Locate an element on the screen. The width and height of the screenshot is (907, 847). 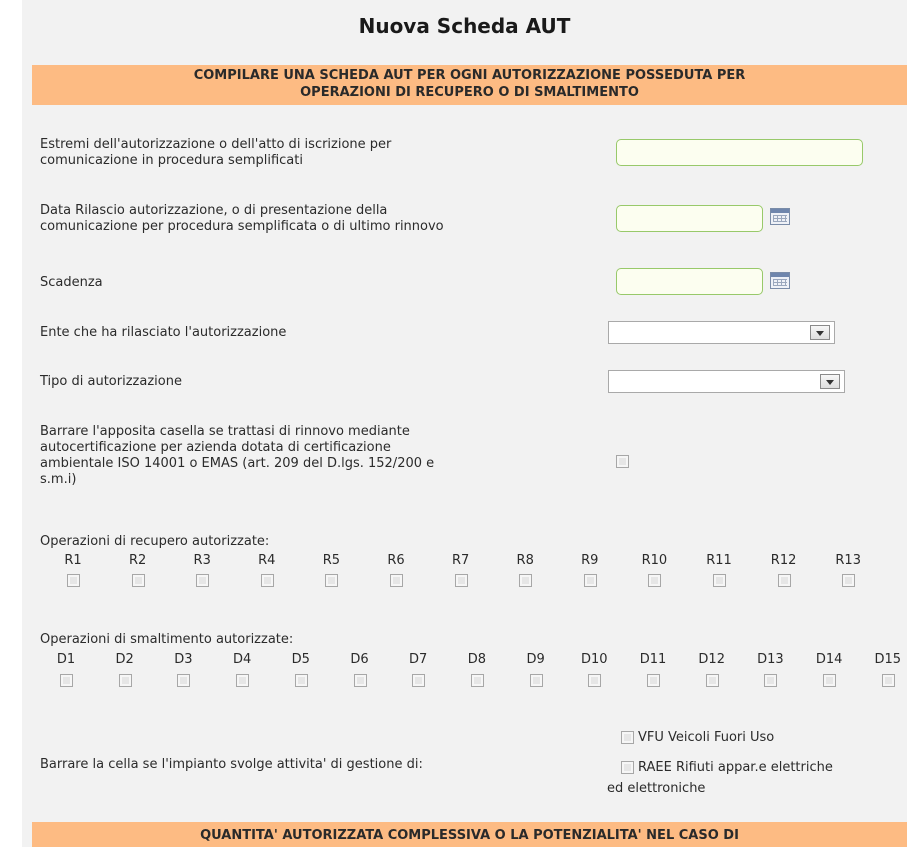
estremi-input is located at coordinates (739, 152).